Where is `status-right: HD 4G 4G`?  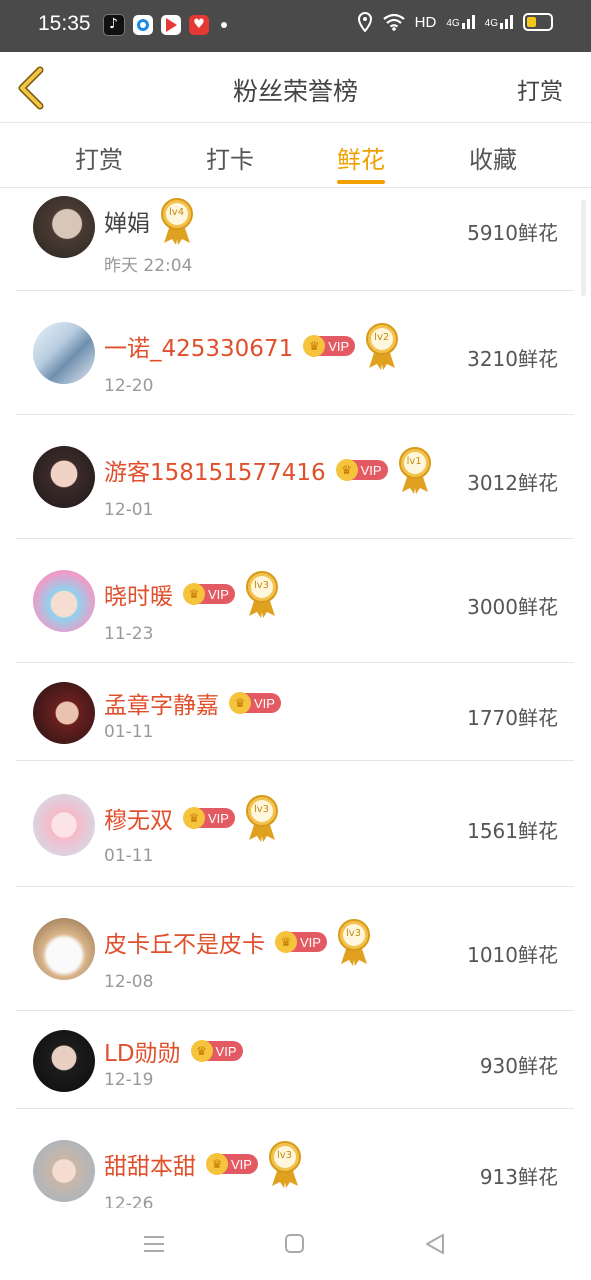
status-right: HD 4G 4G is located at coordinates (455, 22).